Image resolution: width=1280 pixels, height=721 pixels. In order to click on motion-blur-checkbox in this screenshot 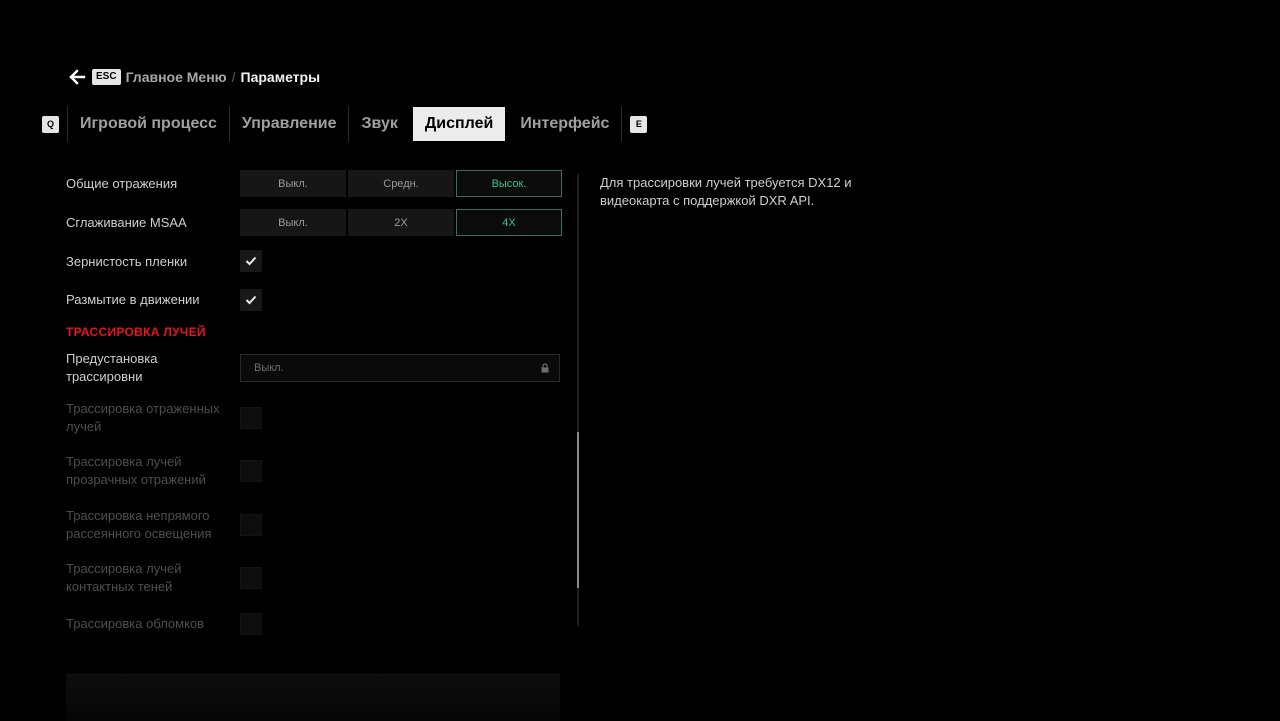, I will do `click(251, 300)`.